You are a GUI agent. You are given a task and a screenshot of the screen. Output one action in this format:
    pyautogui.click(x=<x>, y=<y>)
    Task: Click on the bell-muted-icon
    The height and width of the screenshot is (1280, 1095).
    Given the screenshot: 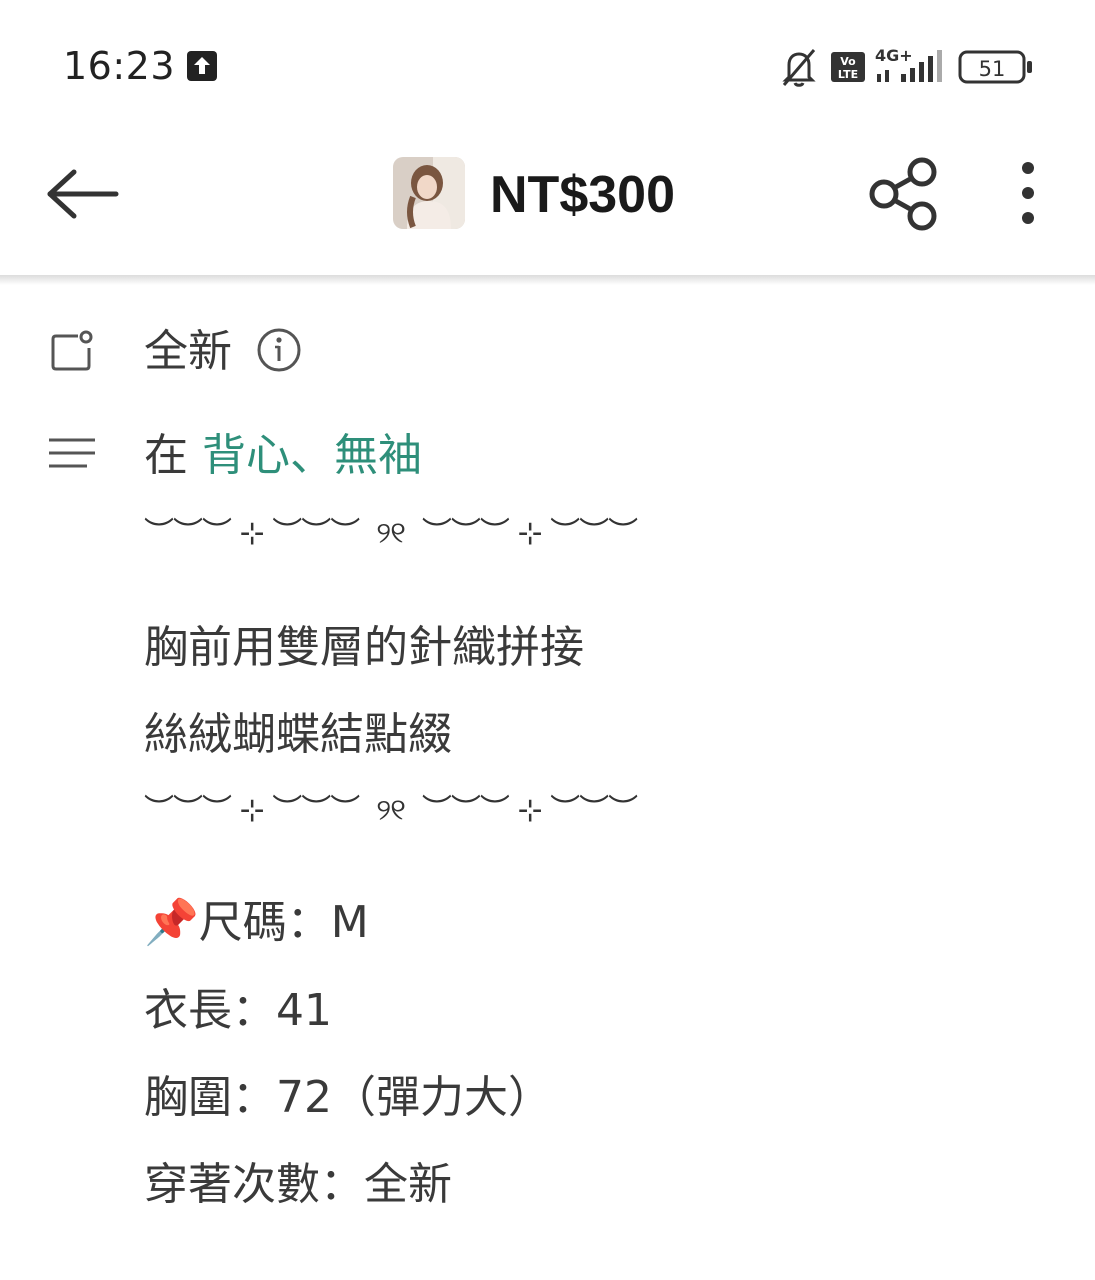 What is the action you would take?
    pyautogui.click(x=799, y=68)
    